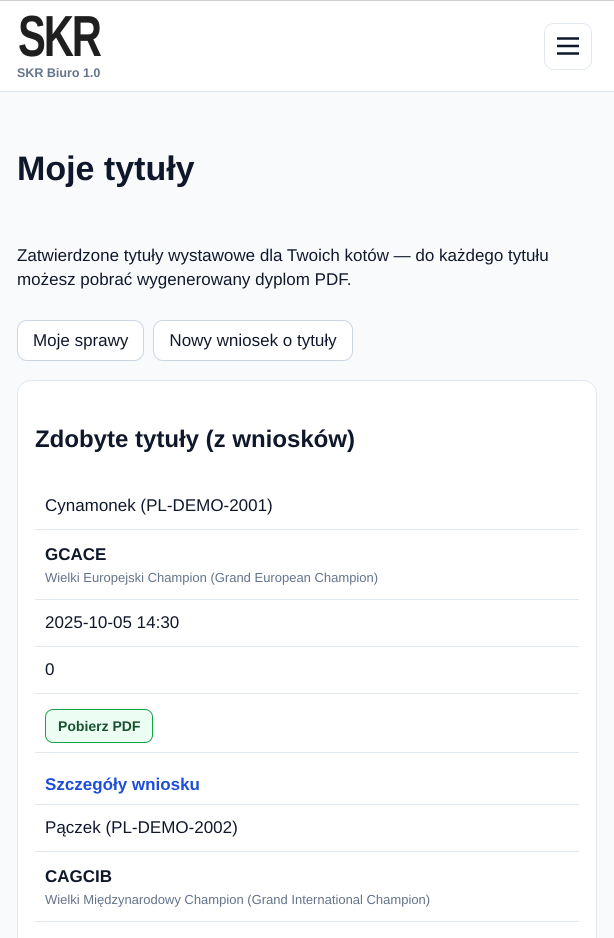 This screenshot has height=938, width=614. Describe the element at coordinates (253, 340) in the screenshot. I see `nav-button: Nowy wniosek o tytuły` at that location.